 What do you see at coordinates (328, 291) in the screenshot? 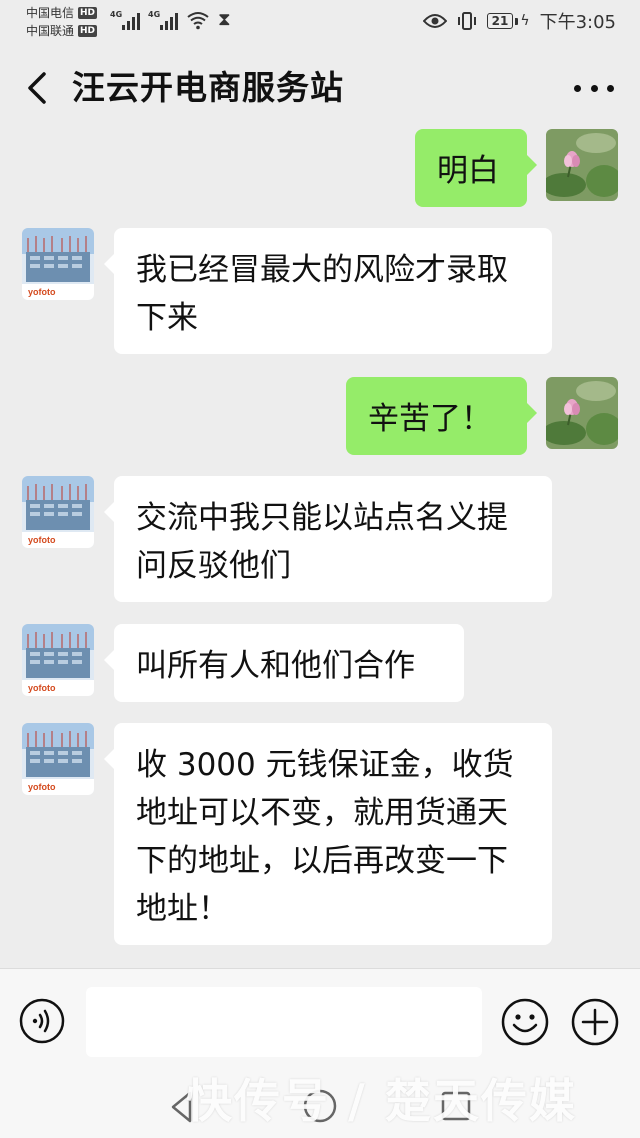
I see `message-bubble-incoming: 我已经冒最大的风险才录取 下来` at bounding box center [328, 291].